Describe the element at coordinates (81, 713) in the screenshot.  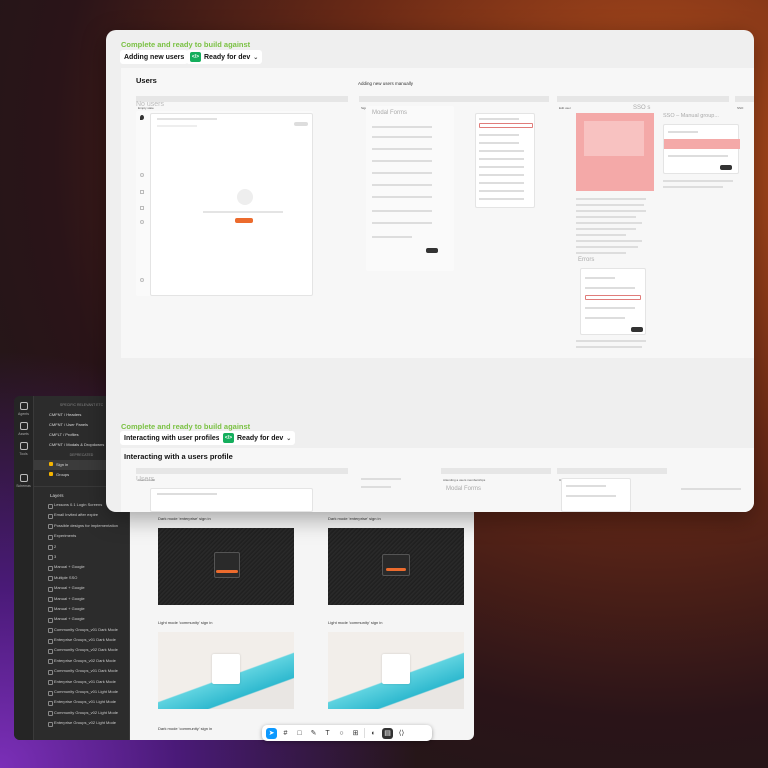
I see `layer-item: Community Groups_v02 Light Mode` at that location.